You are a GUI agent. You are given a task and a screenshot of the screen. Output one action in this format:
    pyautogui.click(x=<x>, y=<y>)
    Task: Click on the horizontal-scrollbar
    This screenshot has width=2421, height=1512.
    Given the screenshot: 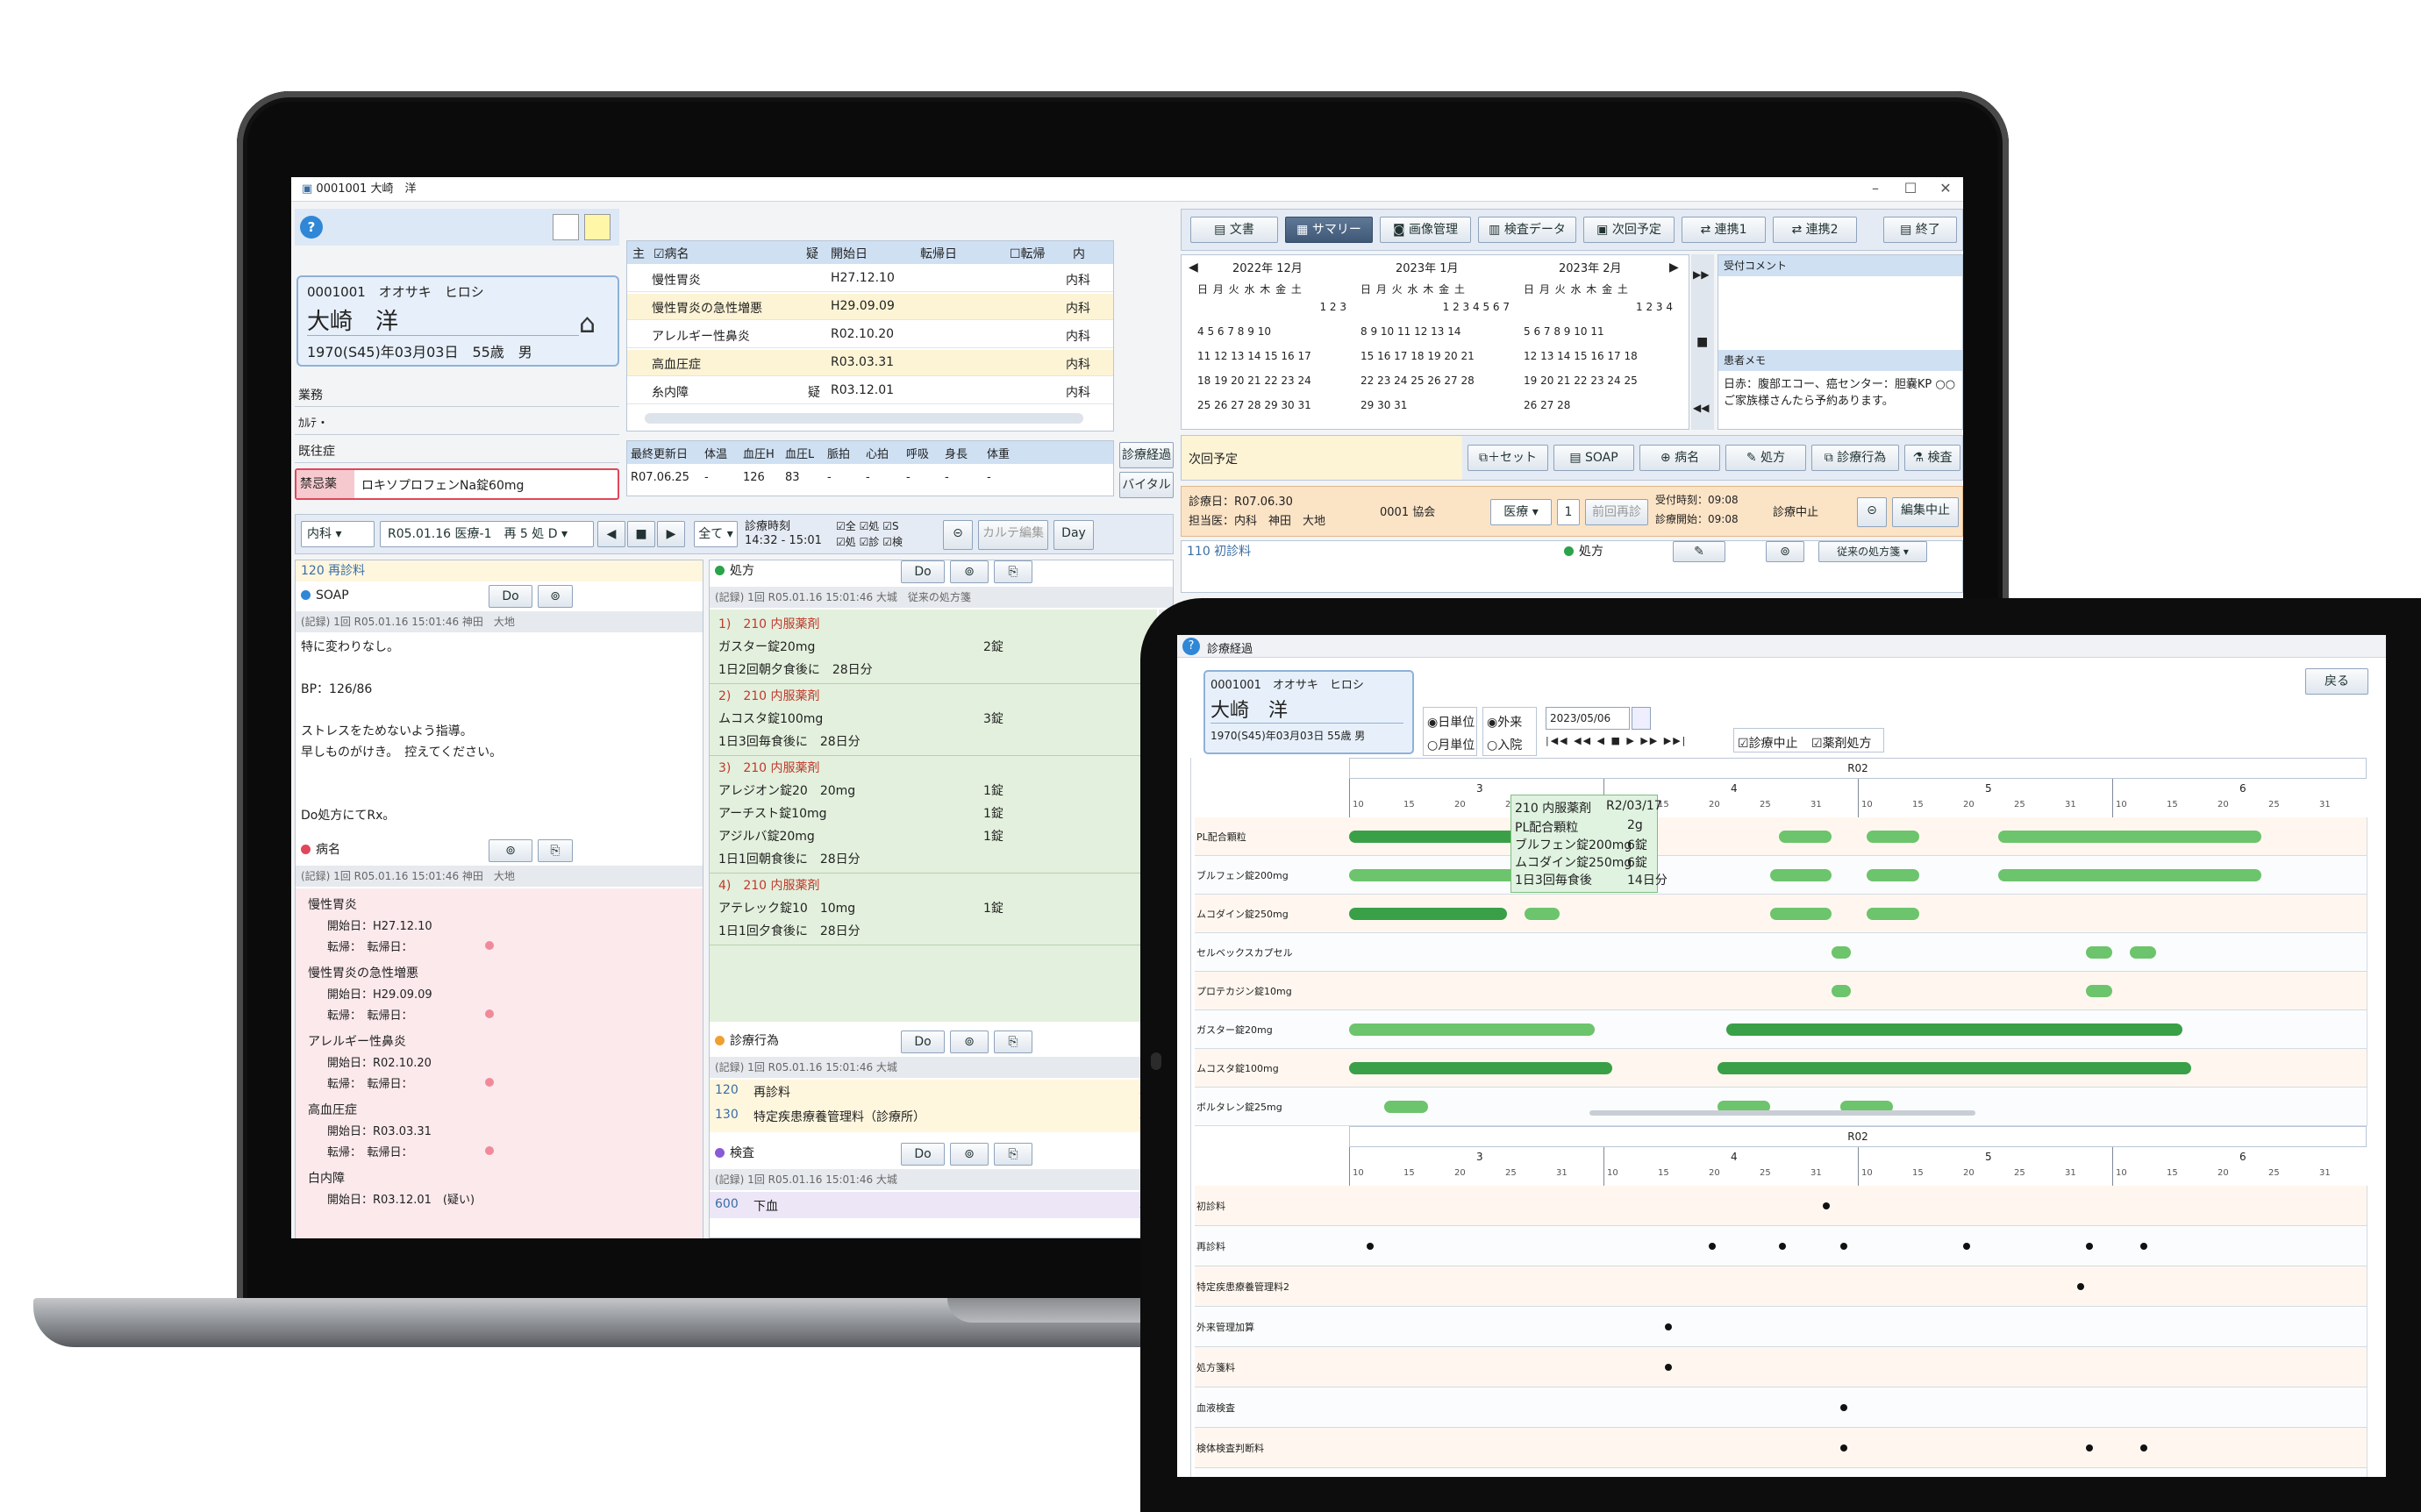 What is the action you would take?
    pyautogui.click(x=864, y=418)
    